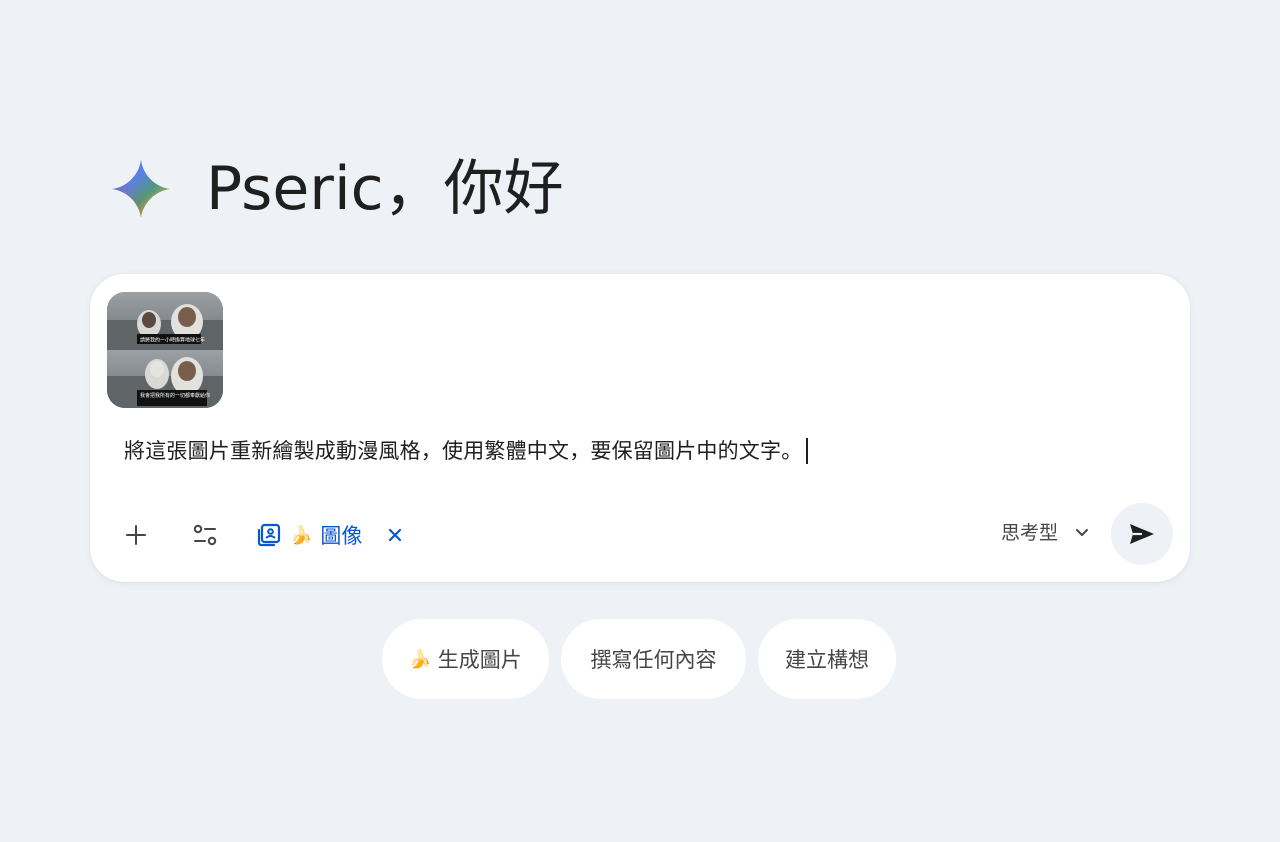 The image size is (1280, 842). Describe the element at coordinates (807, 451) in the screenshot. I see `text-caret` at that location.